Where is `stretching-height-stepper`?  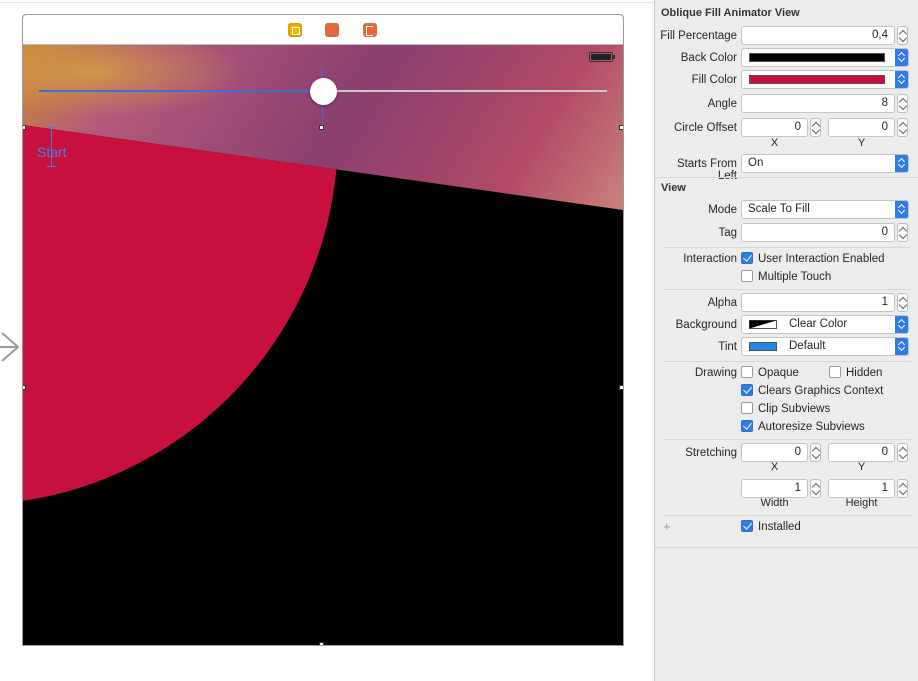
stretching-height-stepper is located at coordinates (902, 488).